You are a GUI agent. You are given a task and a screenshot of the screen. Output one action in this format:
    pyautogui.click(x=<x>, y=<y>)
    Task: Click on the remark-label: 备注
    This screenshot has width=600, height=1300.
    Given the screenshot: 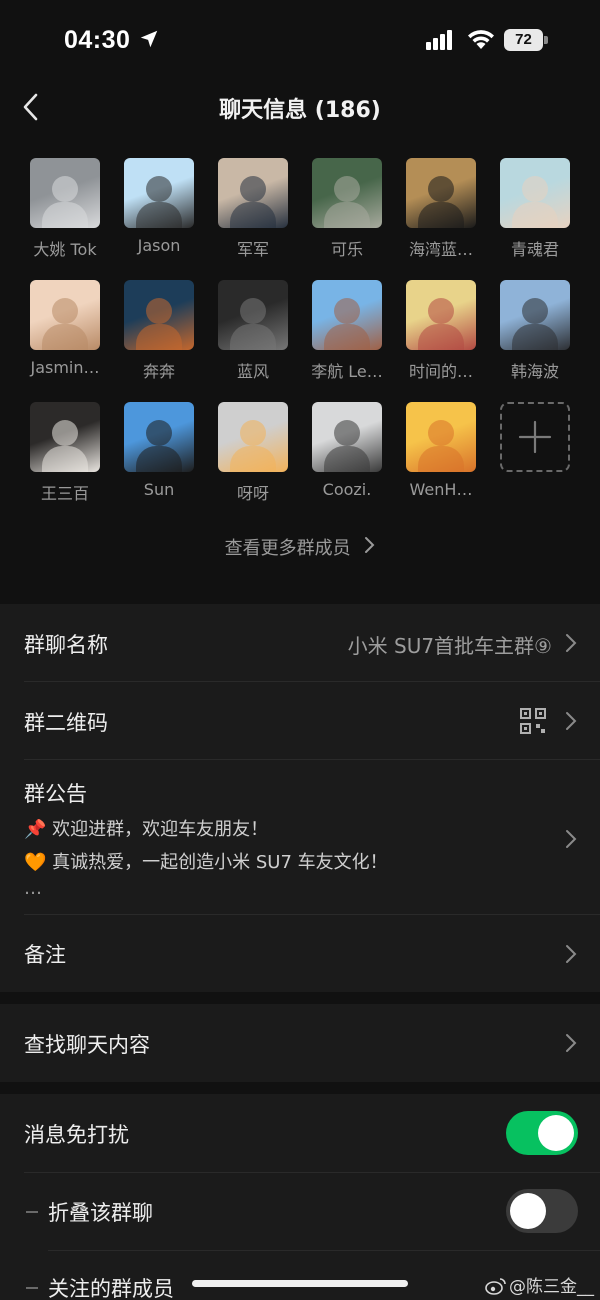 What is the action you would take?
    pyautogui.click(x=45, y=955)
    